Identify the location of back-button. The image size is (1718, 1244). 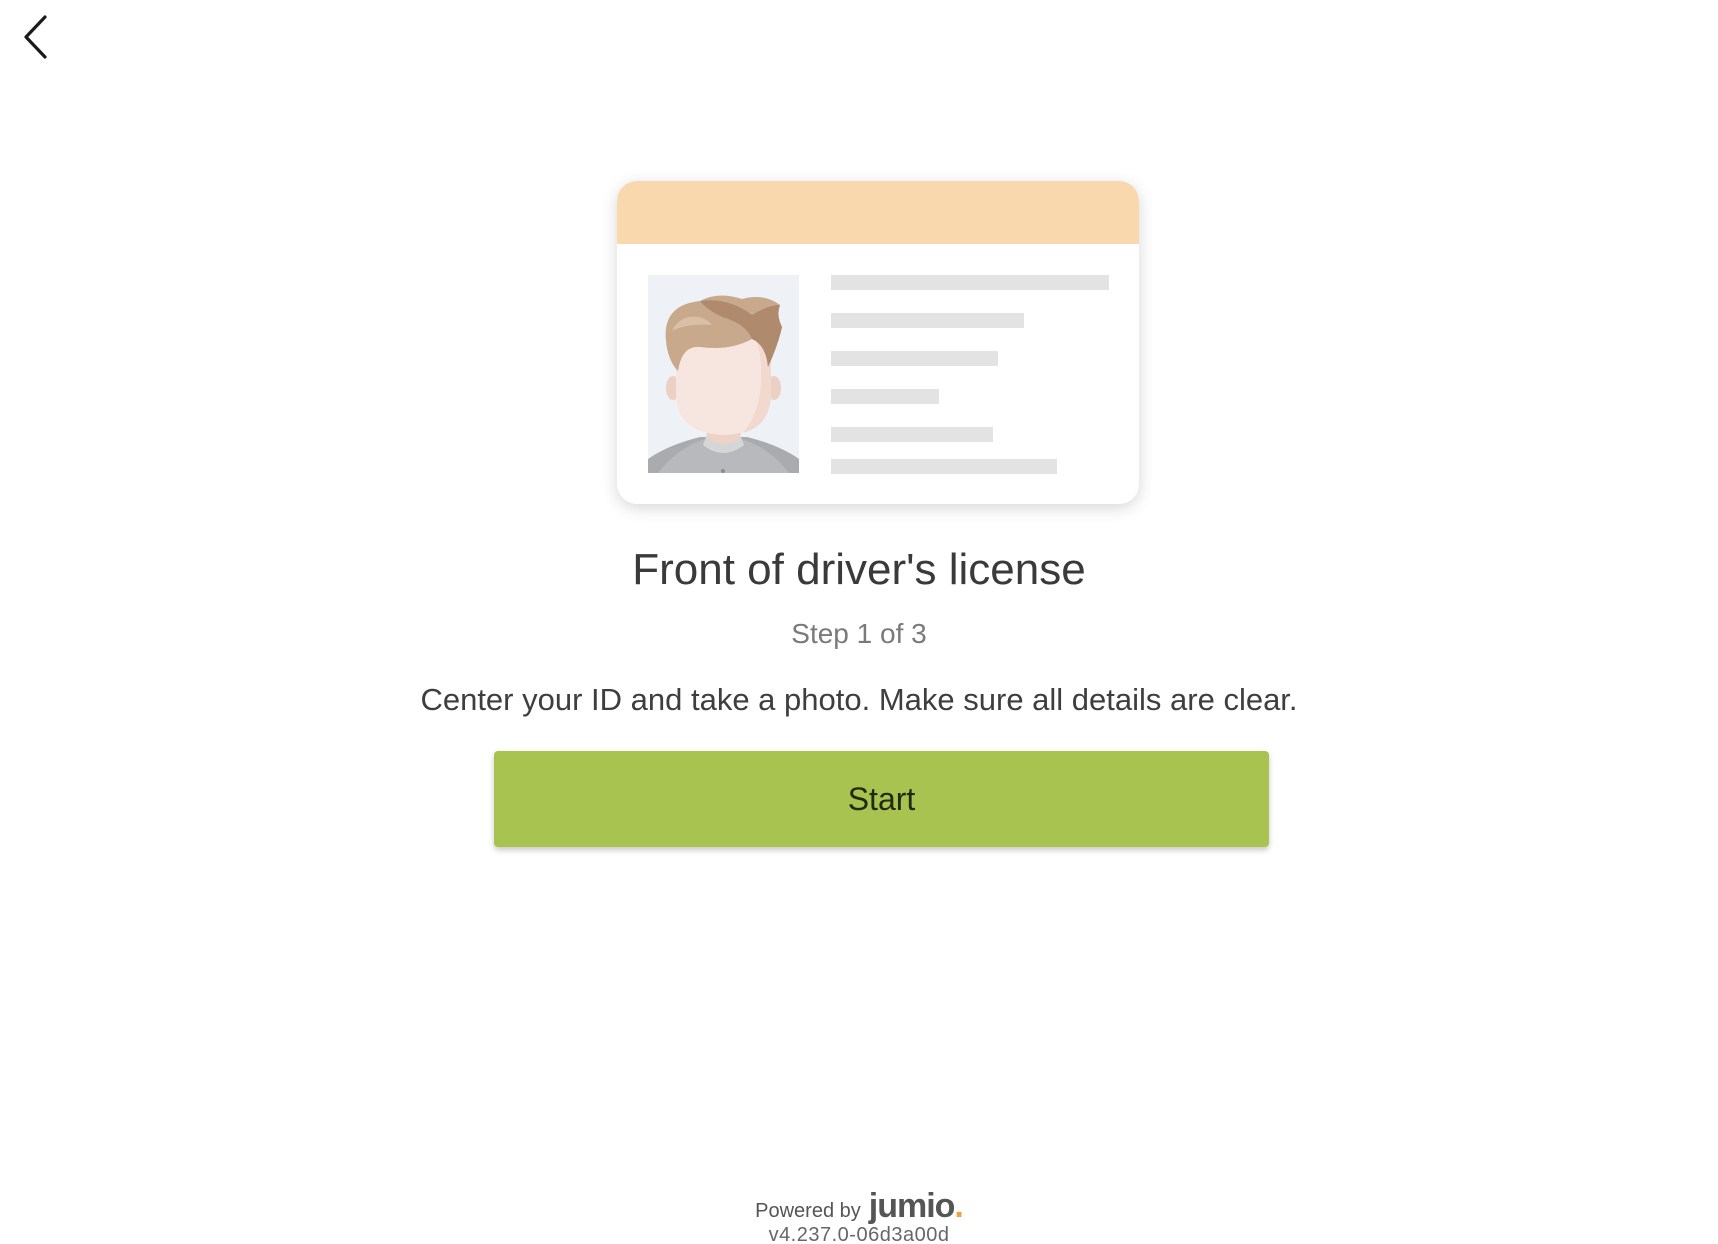
(36, 37).